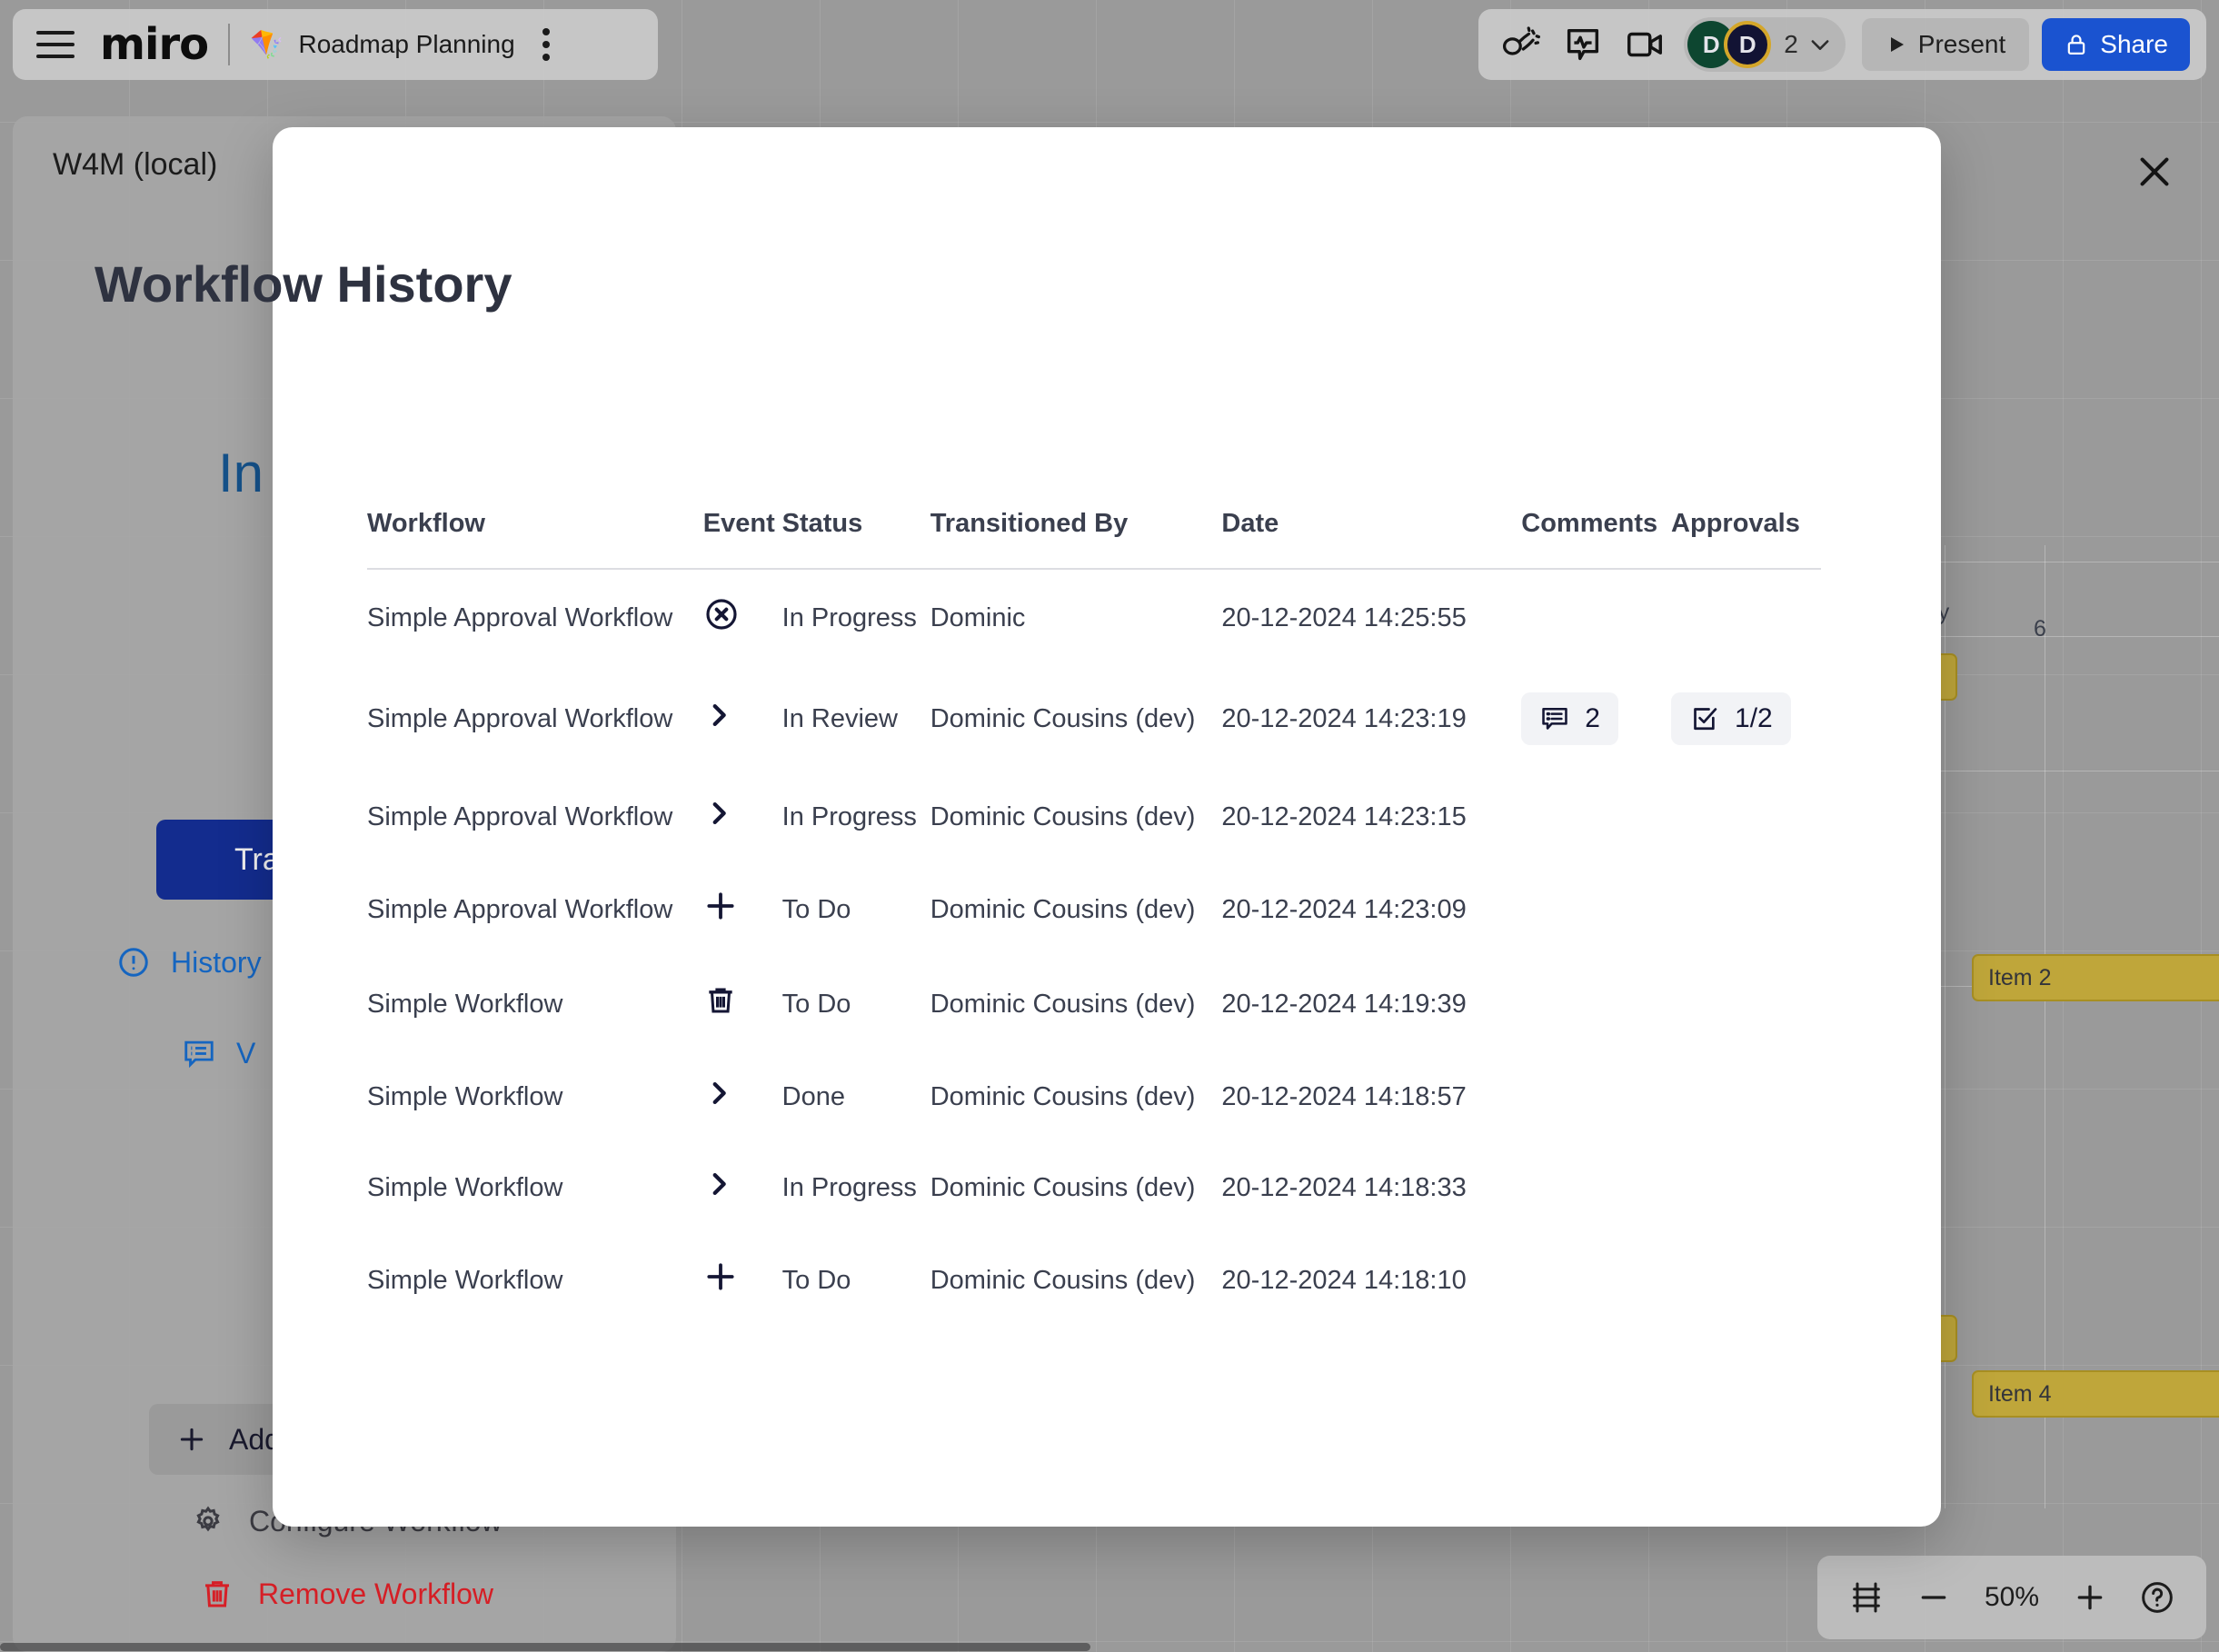 Image resolution: width=2219 pixels, height=1652 pixels. I want to click on remove-workflow-button: Remove Workflow, so click(346, 1594).